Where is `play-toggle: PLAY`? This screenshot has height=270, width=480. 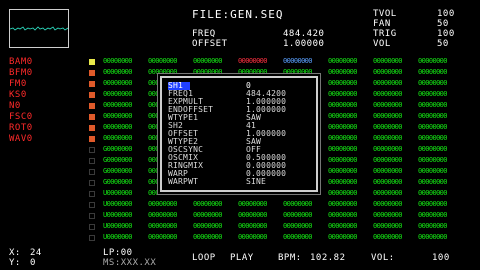 play-toggle: PLAY is located at coordinates (242, 258).